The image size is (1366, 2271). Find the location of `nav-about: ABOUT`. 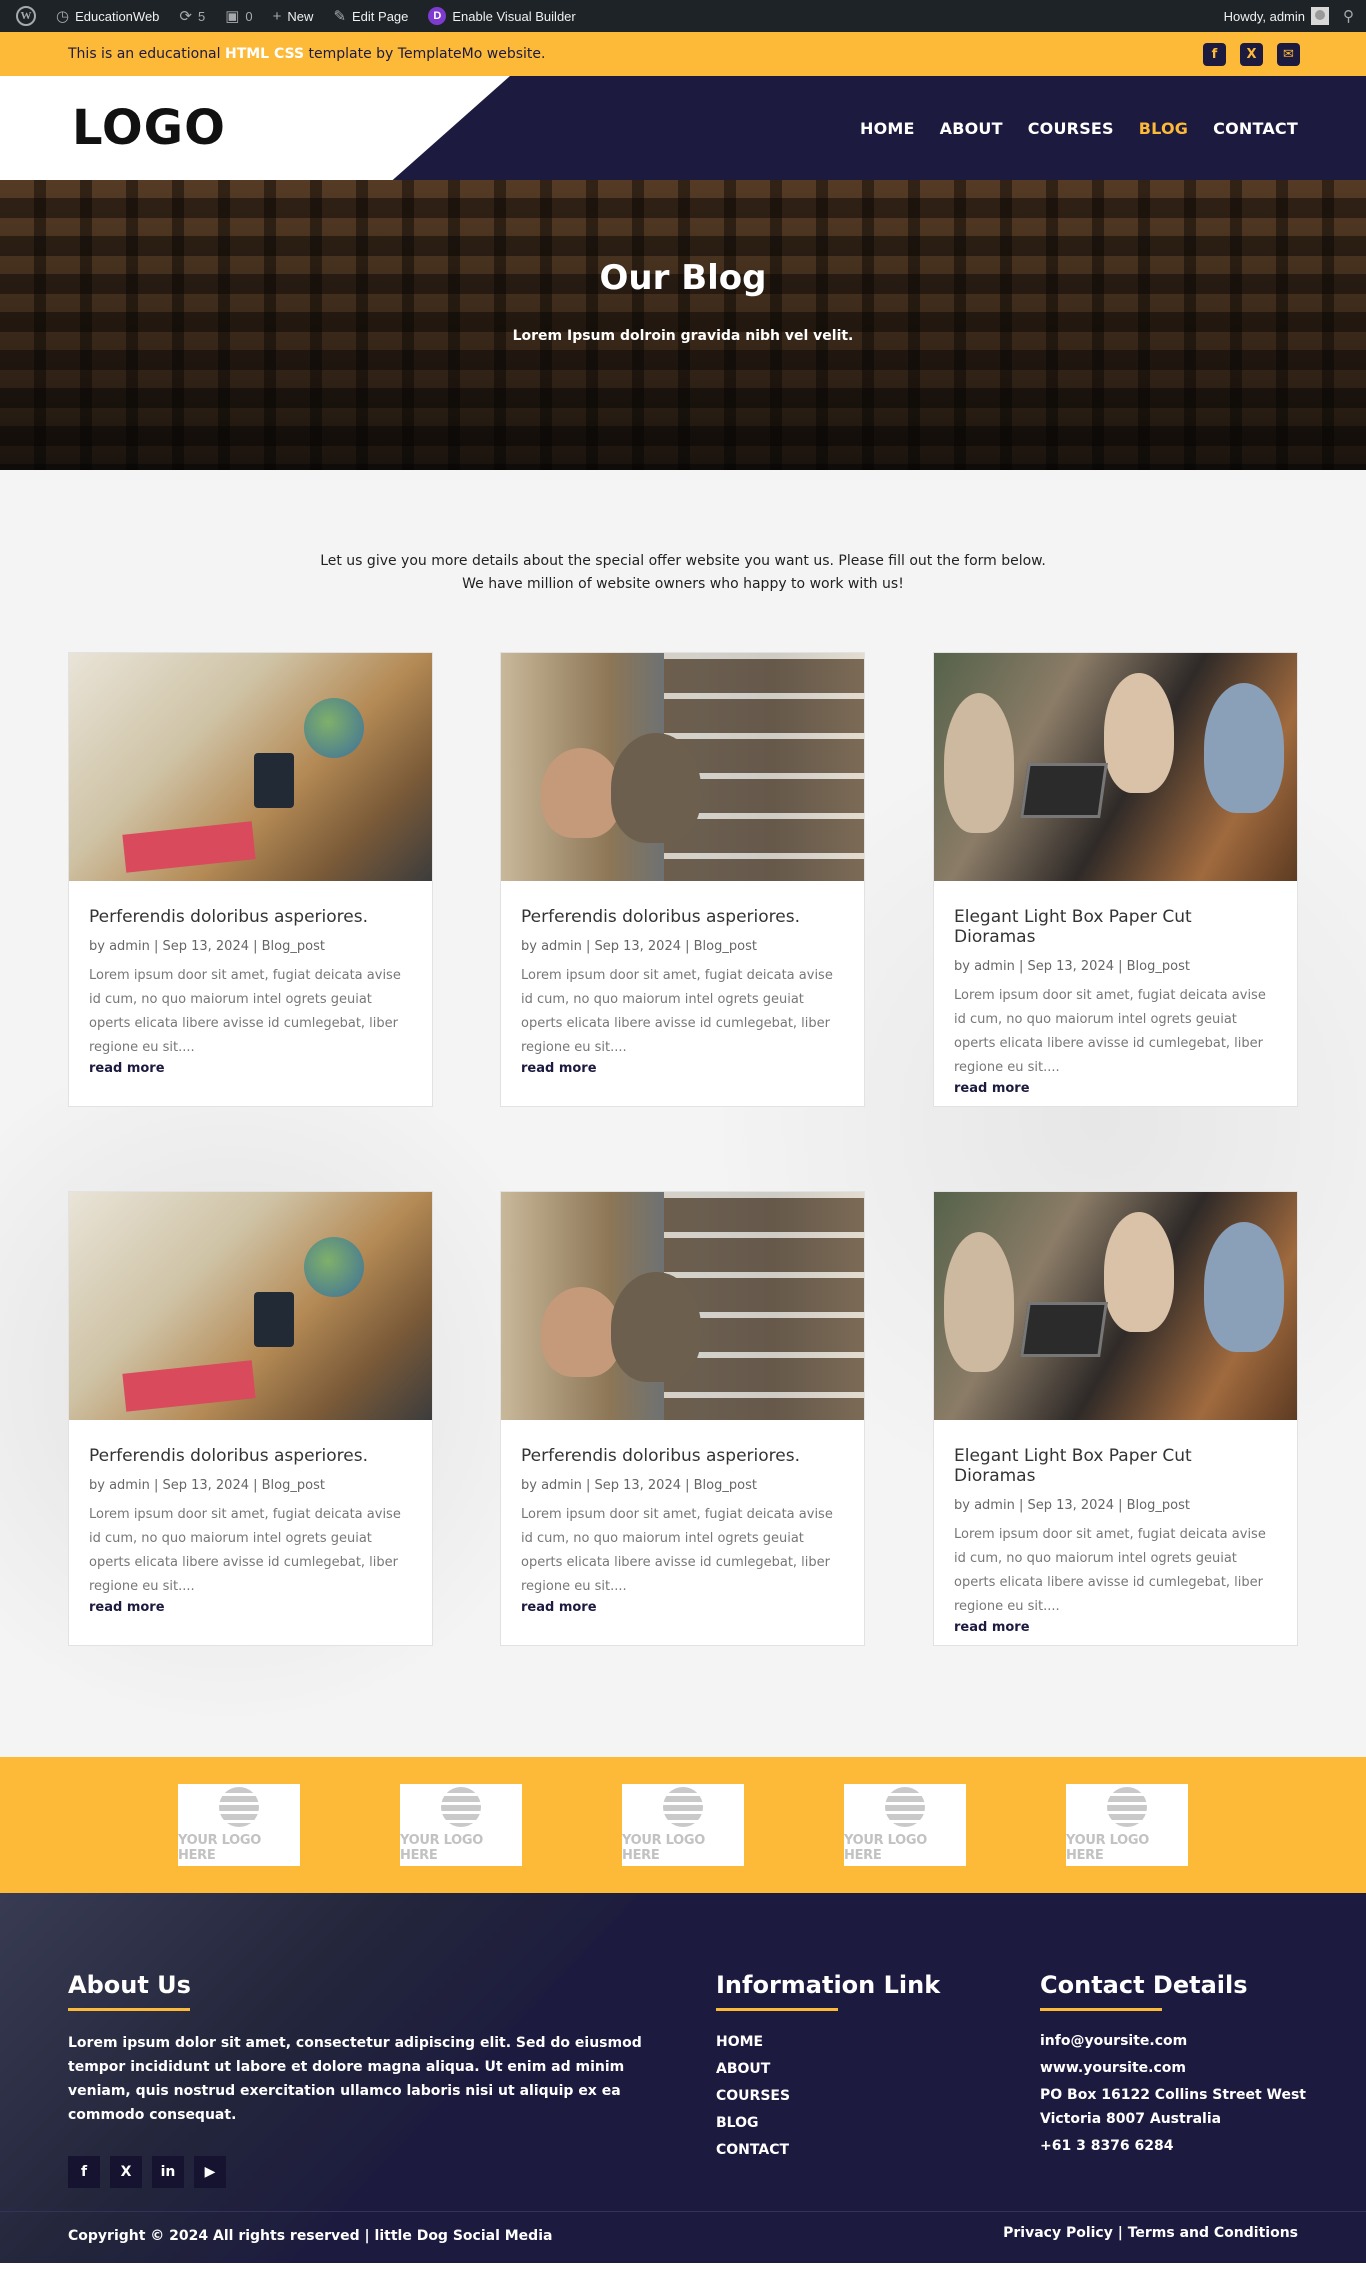

nav-about: ABOUT is located at coordinates (971, 128).